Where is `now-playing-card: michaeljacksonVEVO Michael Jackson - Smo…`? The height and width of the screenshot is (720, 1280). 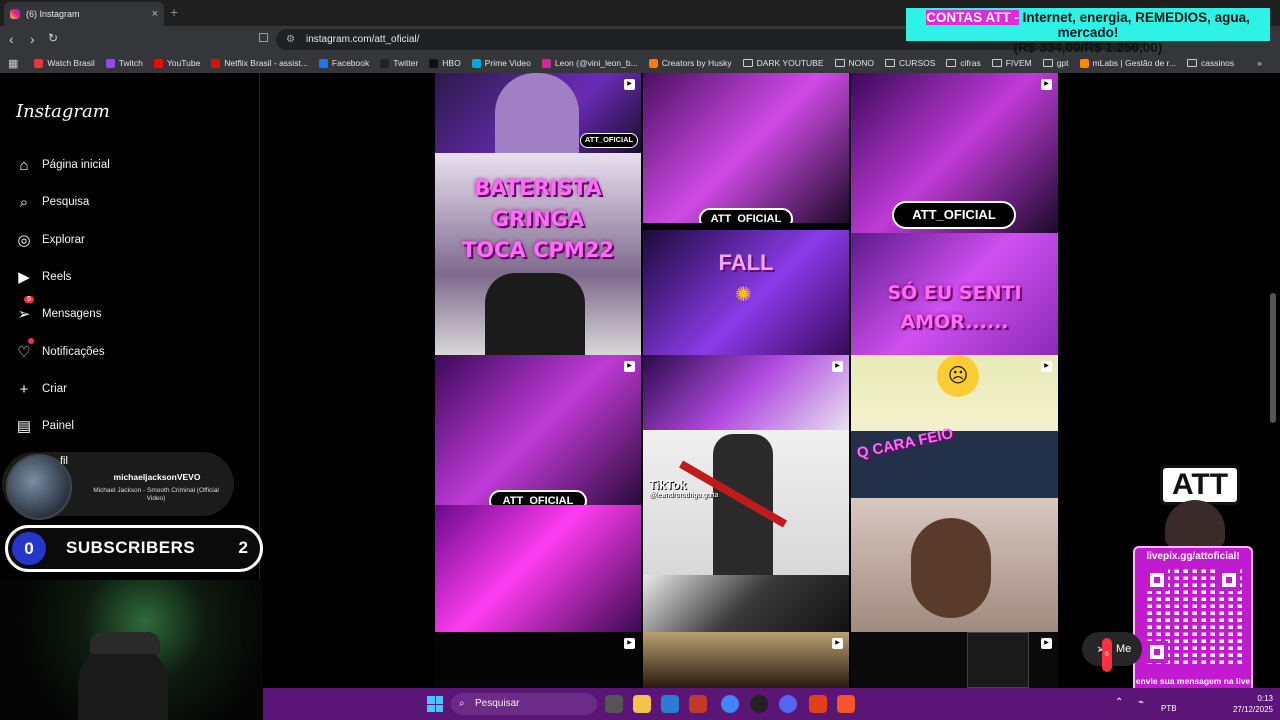 now-playing-card: michaeljacksonVEVO Michael Jackson - Smo… is located at coordinates (118, 486).